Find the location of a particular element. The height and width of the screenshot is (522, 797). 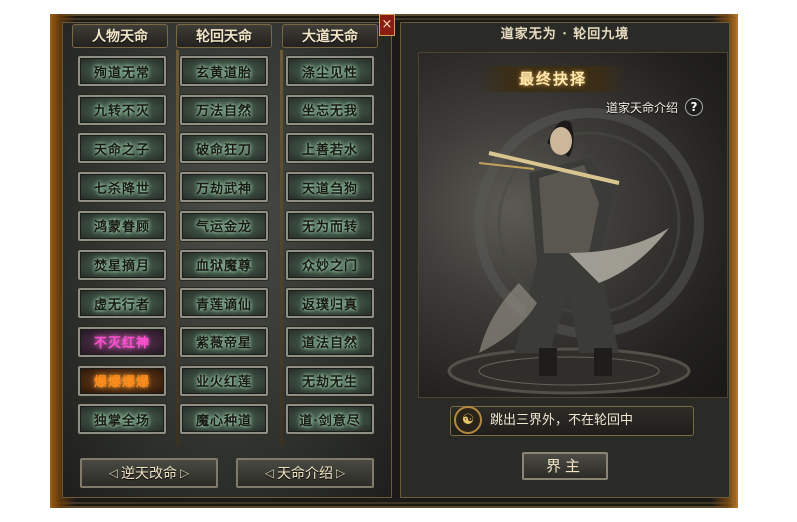

help-icon: ? is located at coordinates (694, 107).